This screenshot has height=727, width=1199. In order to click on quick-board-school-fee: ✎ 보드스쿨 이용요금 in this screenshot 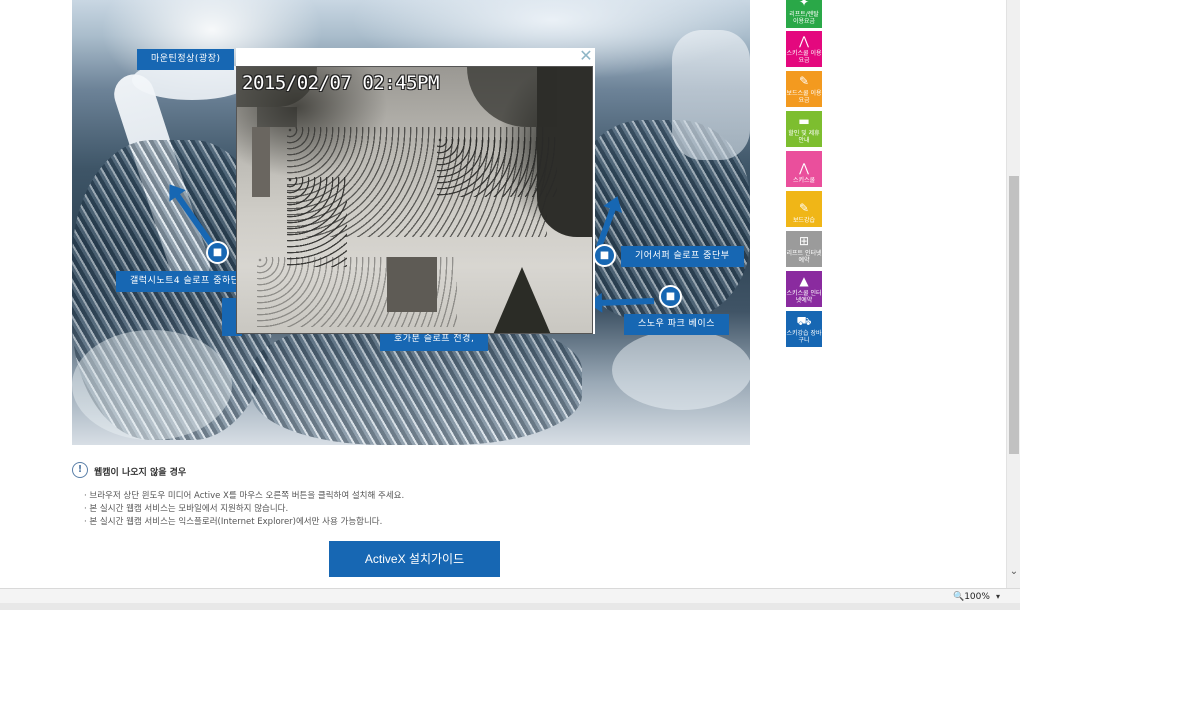, I will do `click(804, 89)`.